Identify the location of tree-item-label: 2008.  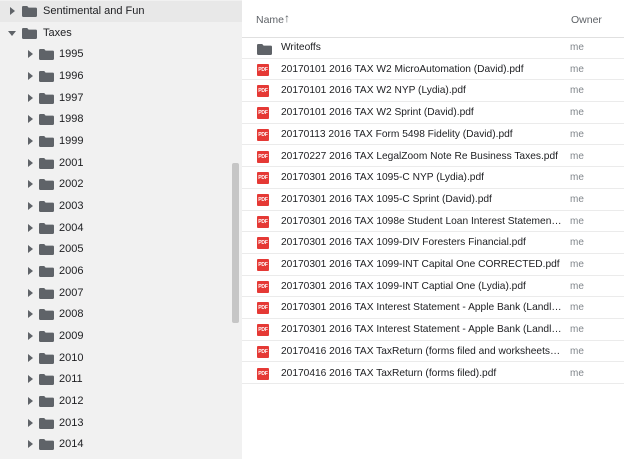
(71, 314).